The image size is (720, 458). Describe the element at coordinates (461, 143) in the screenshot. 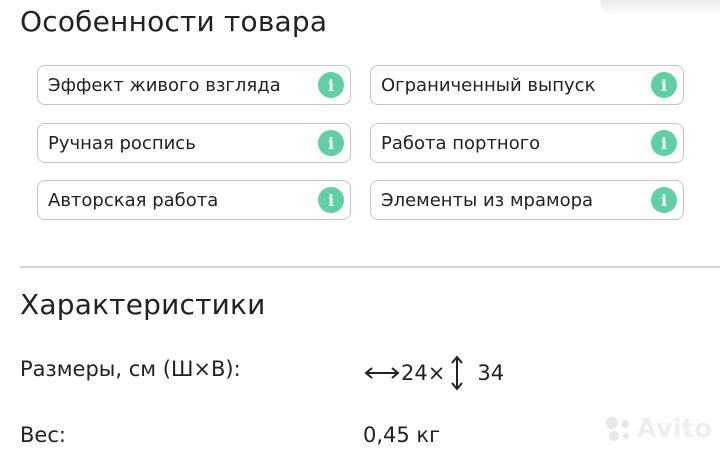

I see `feature-label: Работа портного` at that location.